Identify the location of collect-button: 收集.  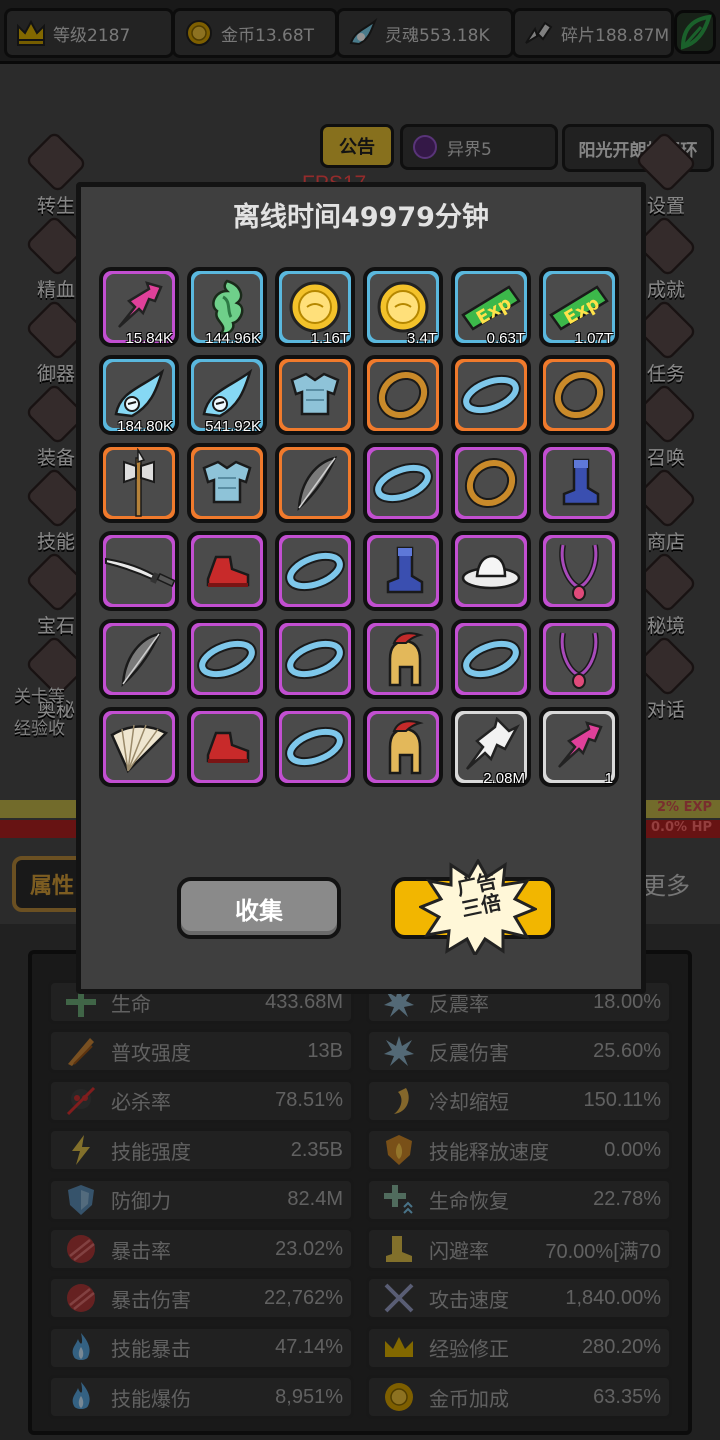
(259, 908).